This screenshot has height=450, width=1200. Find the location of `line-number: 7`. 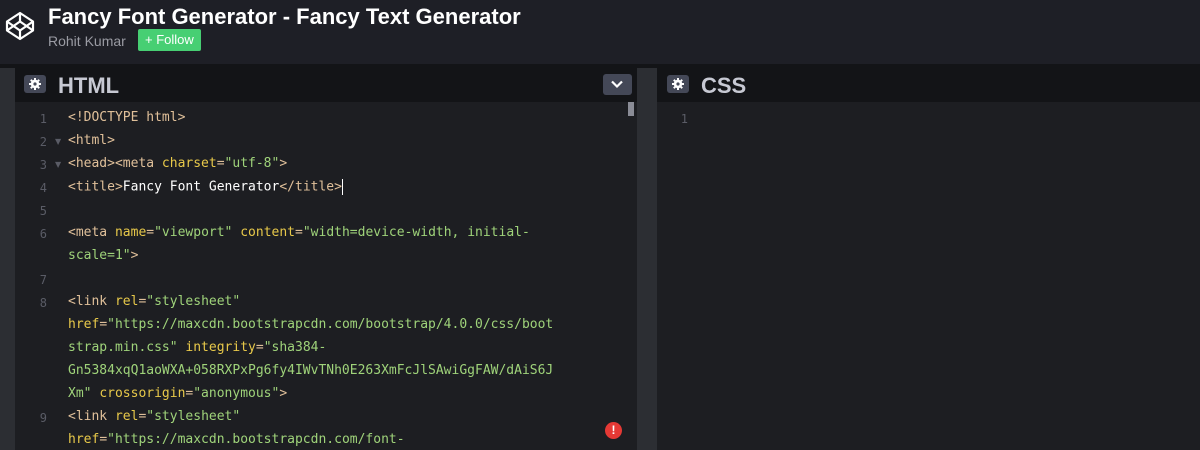

line-number: 7 is located at coordinates (43, 280).